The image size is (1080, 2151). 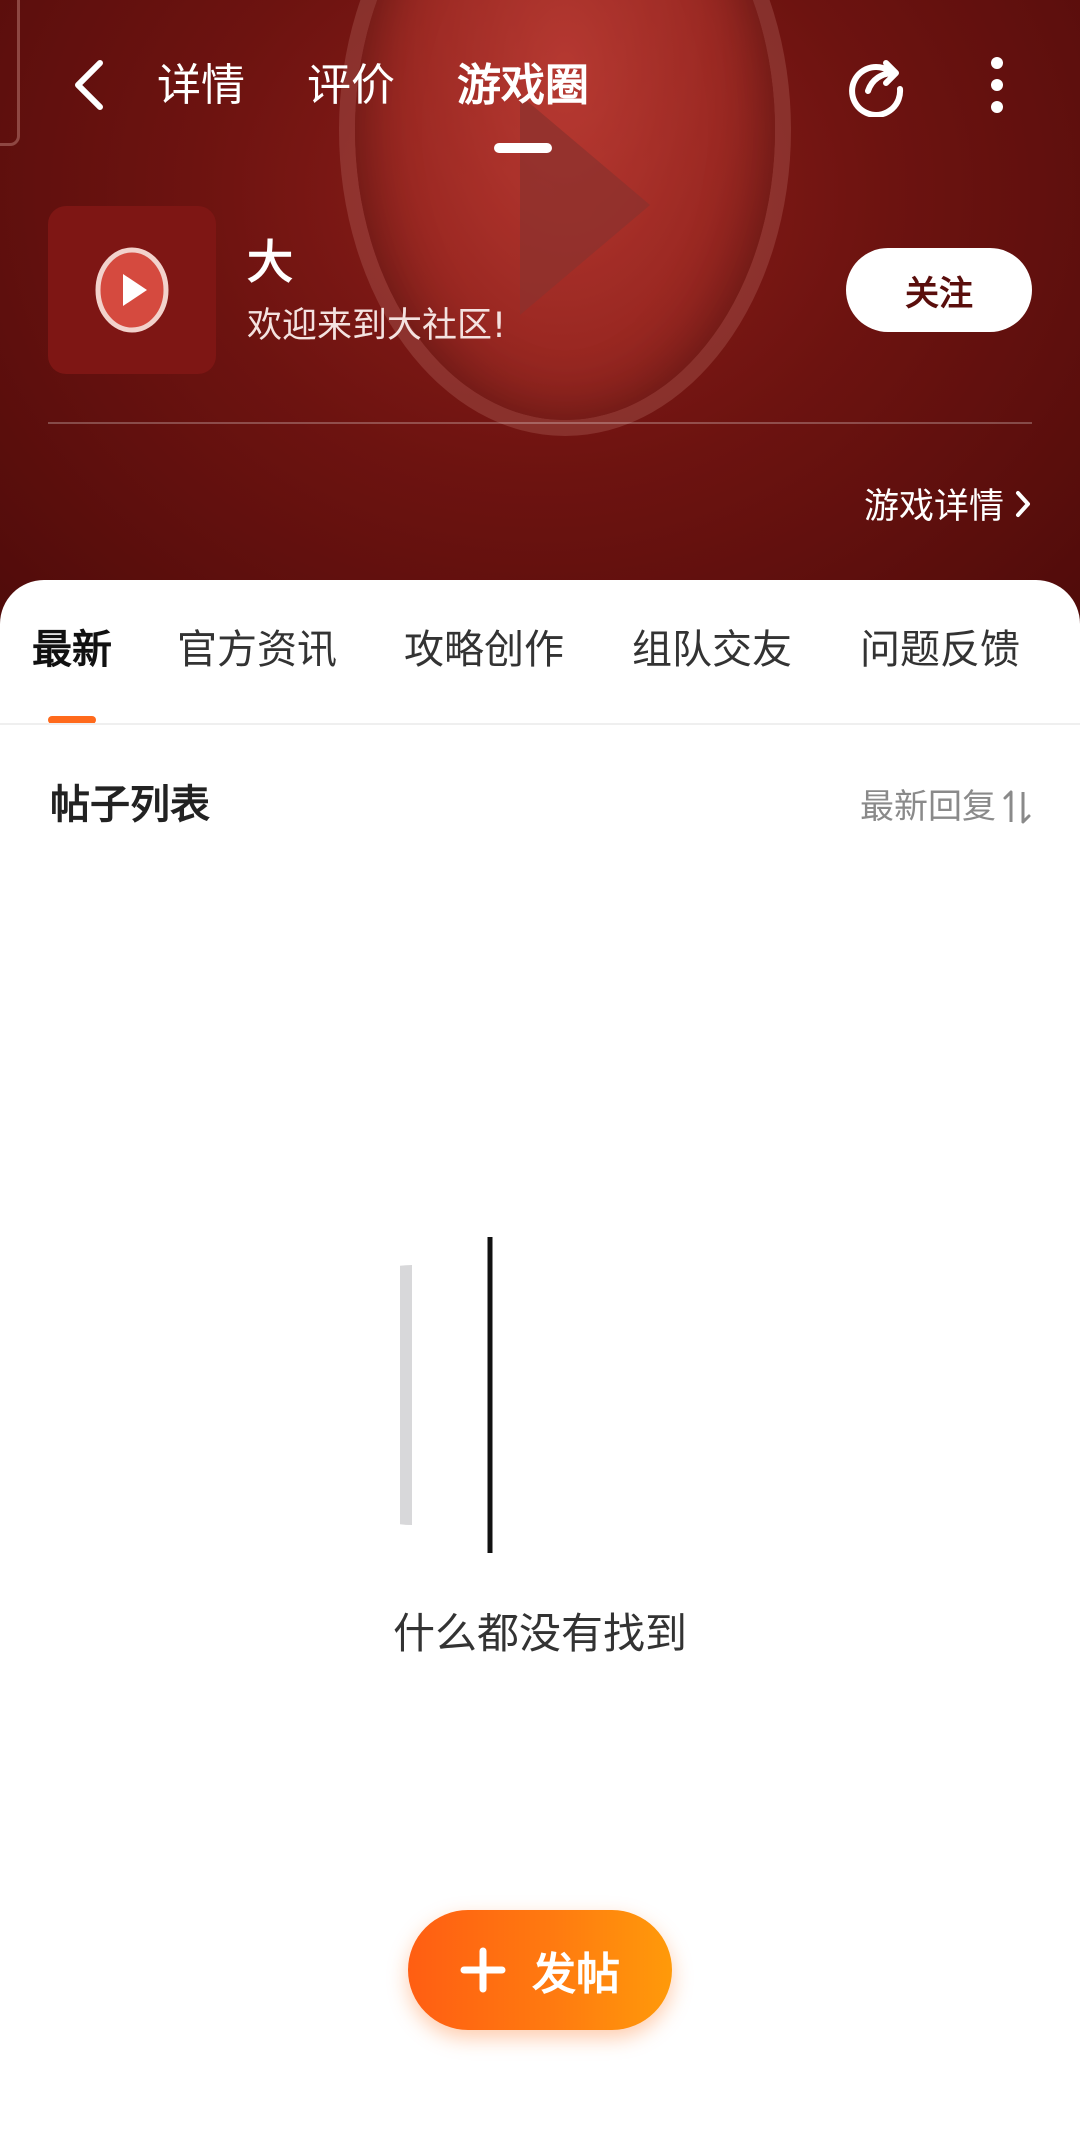 I want to click on more-vertical-icon, so click(x=997, y=85).